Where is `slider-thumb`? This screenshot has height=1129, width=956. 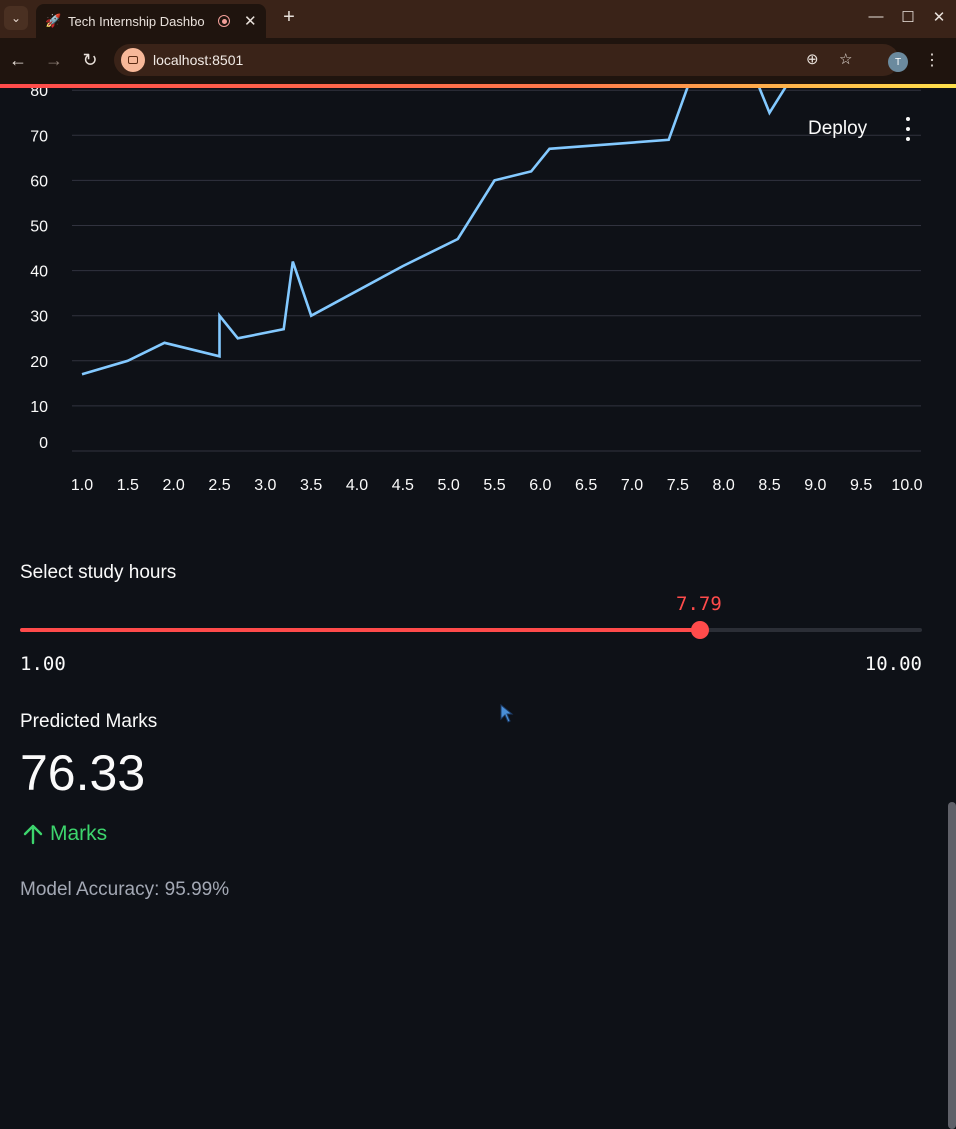 slider-thumb is located at coordinates (700, 630).